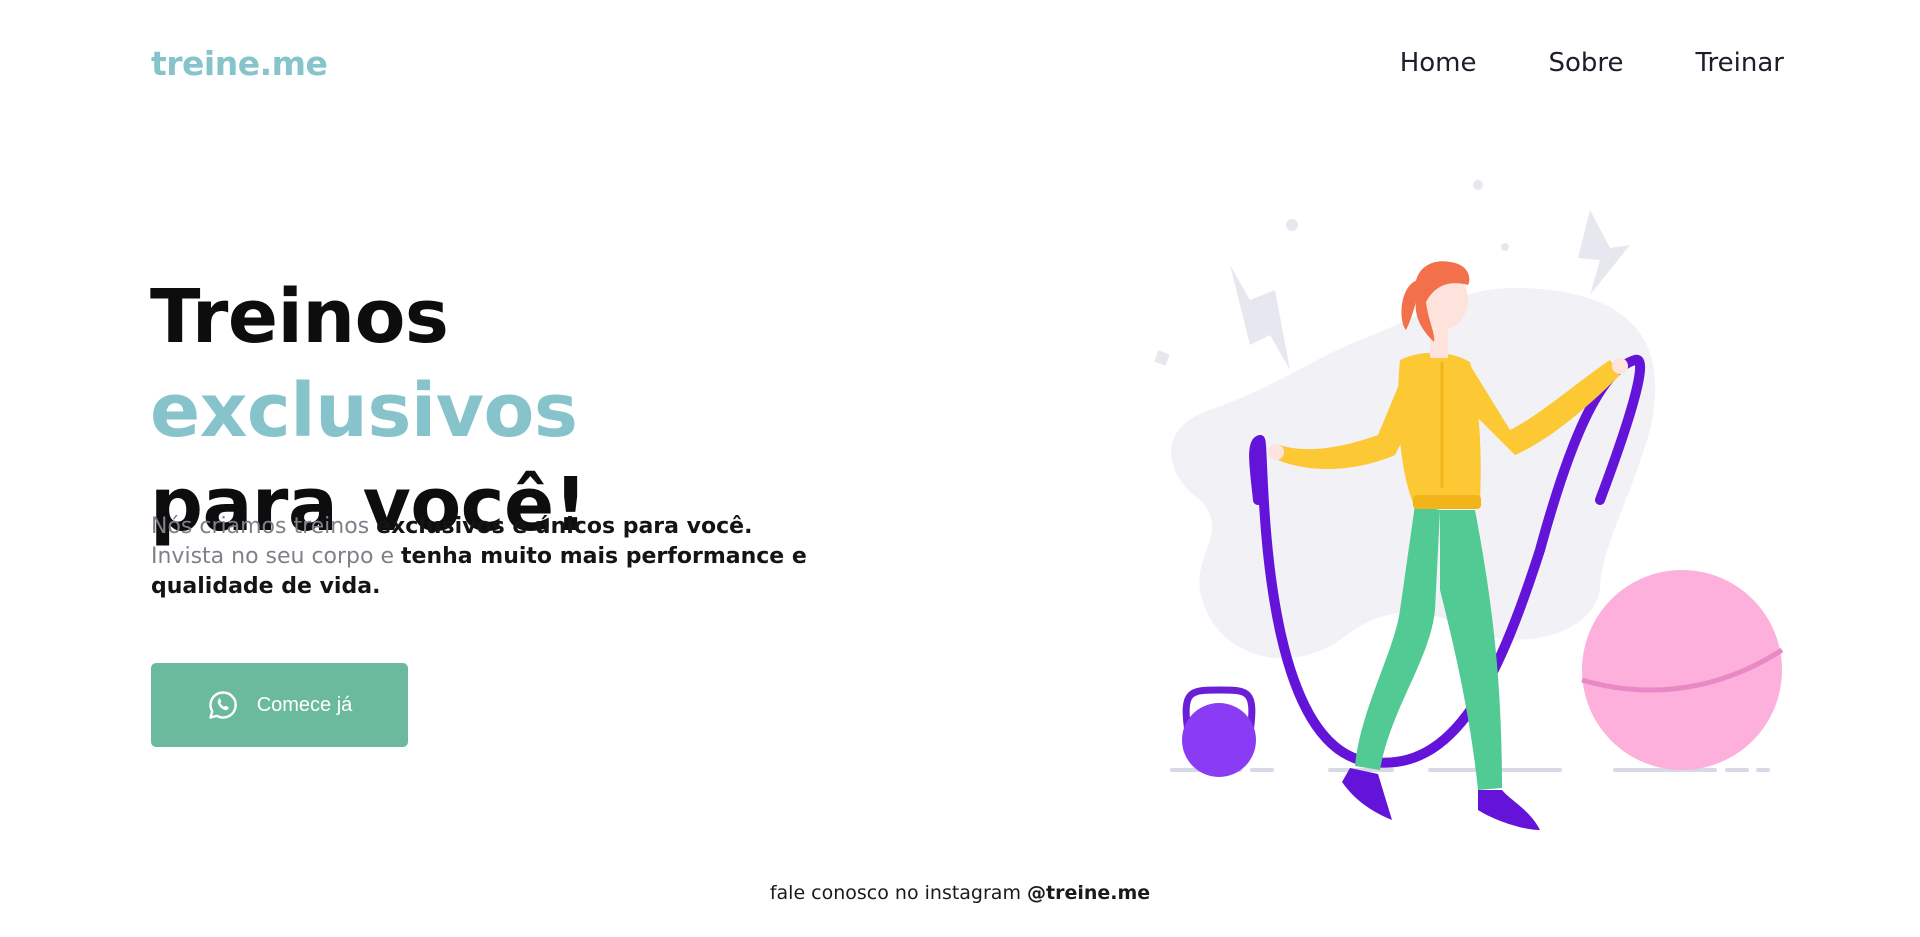 Image resolution: width=1920 pixels, height=937 pixels. I want to click on footer-text: fale conosco no instagram, so click(898, 893).